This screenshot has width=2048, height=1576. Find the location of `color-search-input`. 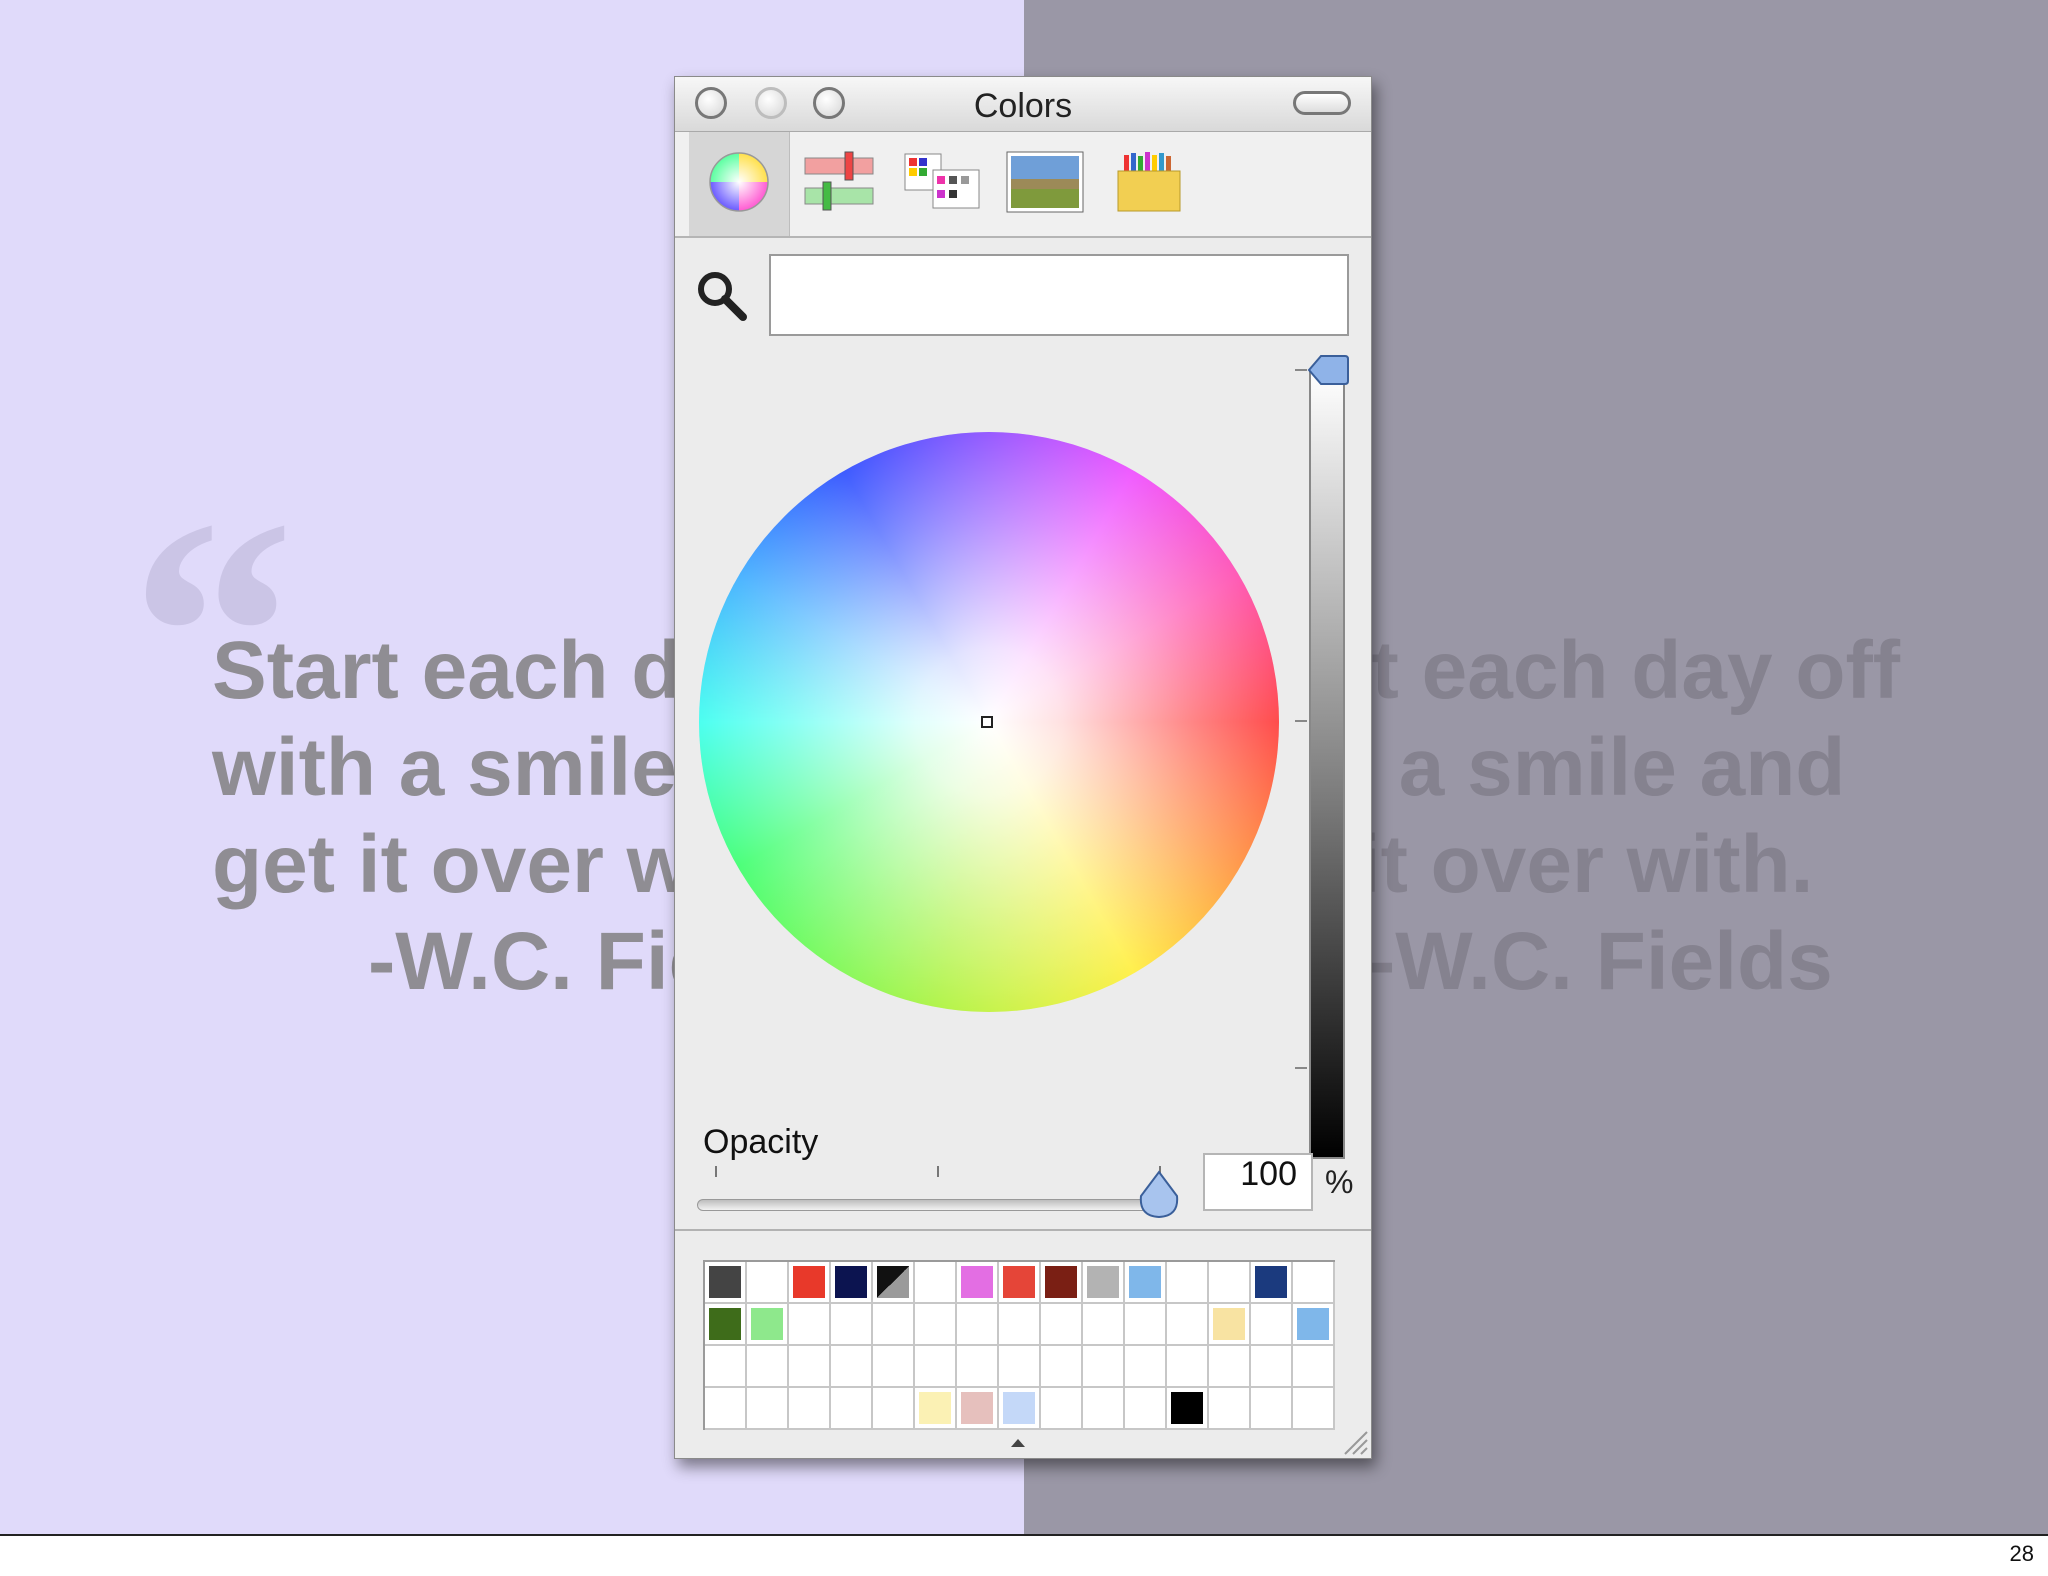

color-search-input is located at coordinates (1059, 295).